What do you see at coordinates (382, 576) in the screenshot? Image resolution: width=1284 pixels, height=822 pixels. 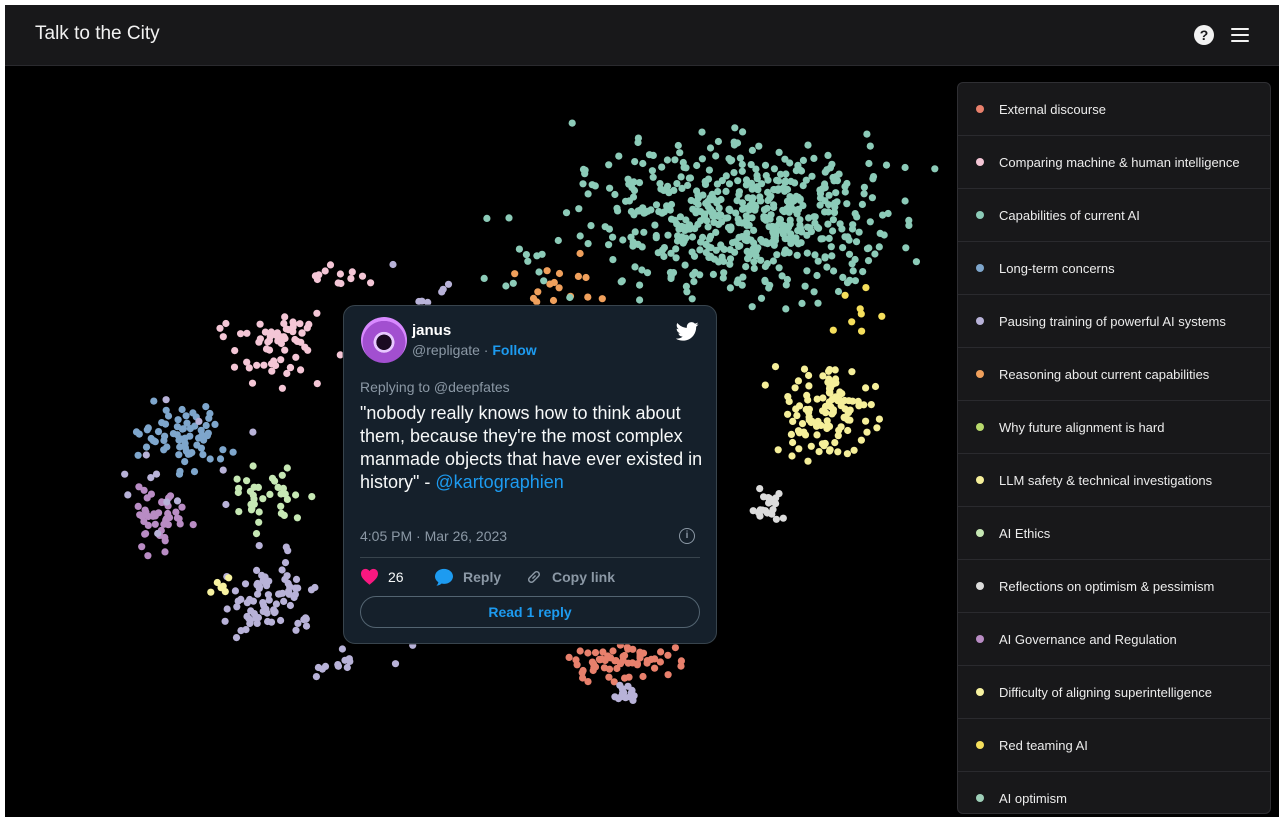 I see `like-button: 26` at bounding box center [382, 576].